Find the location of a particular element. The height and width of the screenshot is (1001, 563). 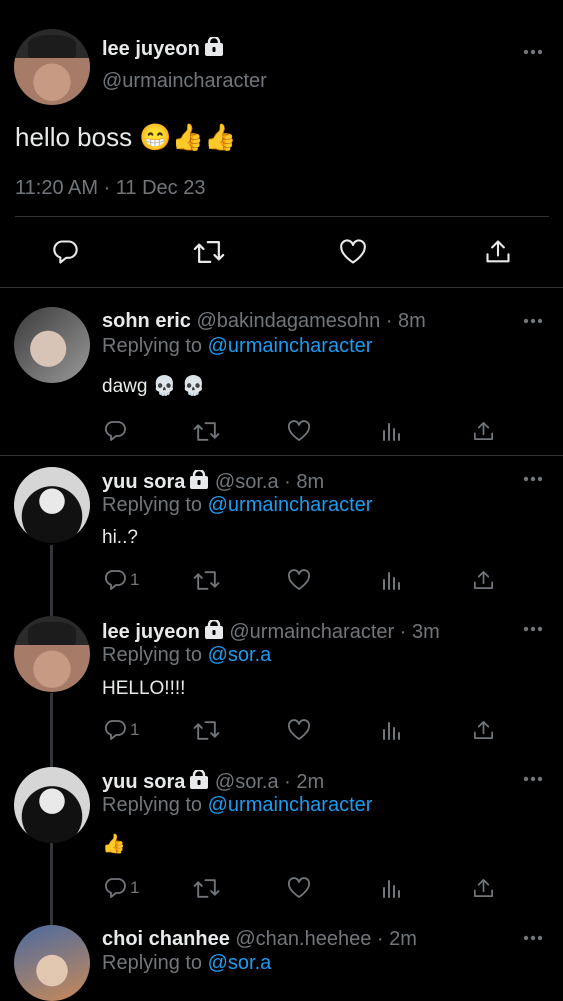

author-name: sohn eric is located at coordinates (146, 321).